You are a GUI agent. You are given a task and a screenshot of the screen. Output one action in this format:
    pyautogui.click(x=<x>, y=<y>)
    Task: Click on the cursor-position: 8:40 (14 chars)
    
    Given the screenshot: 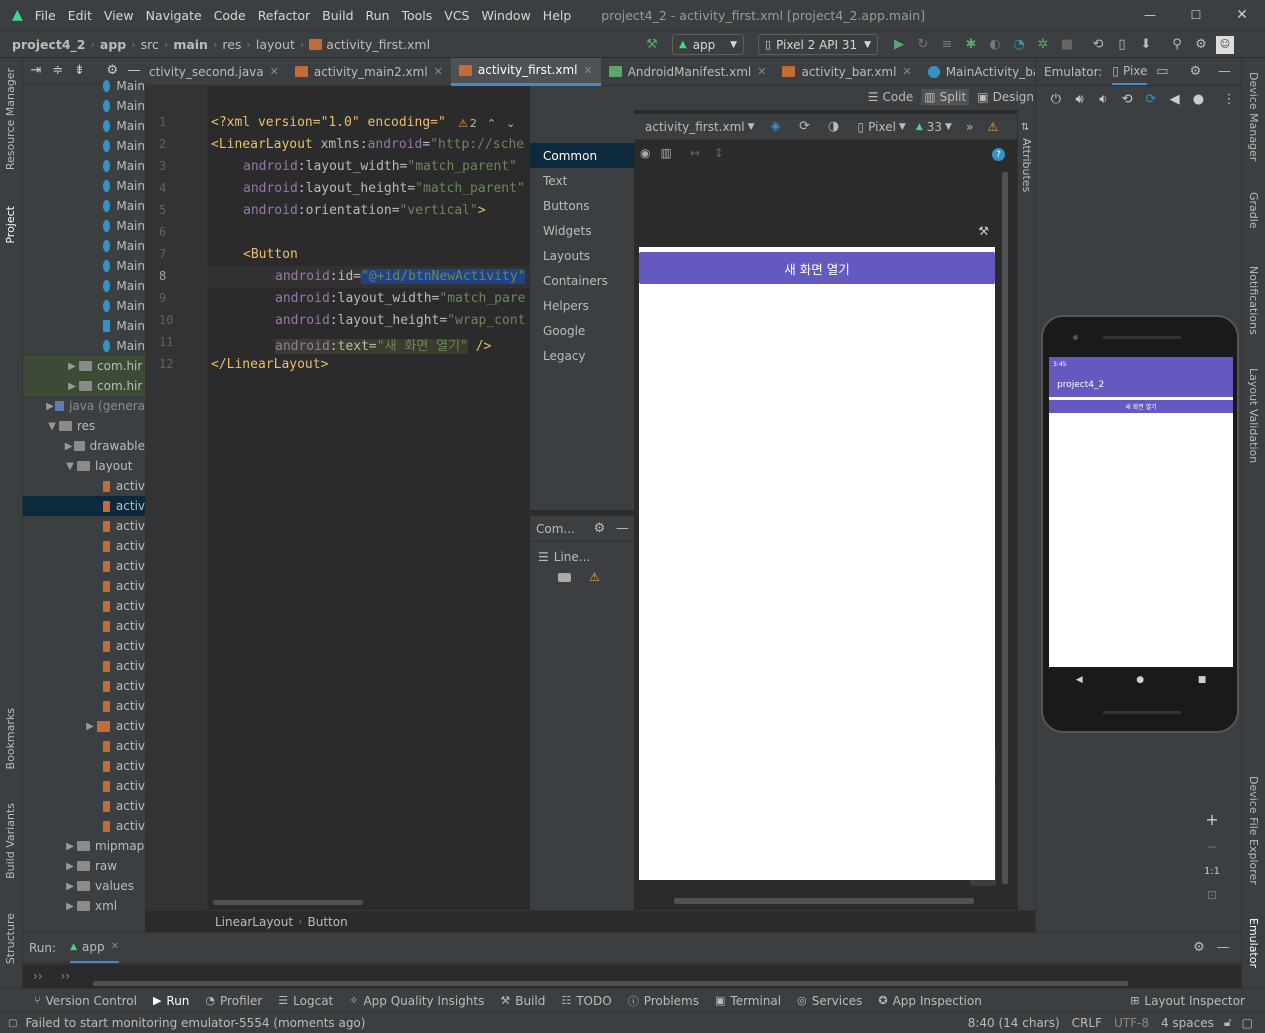 What is the action you would take?
    pyautogui.click(x=1014, y=1023)
    